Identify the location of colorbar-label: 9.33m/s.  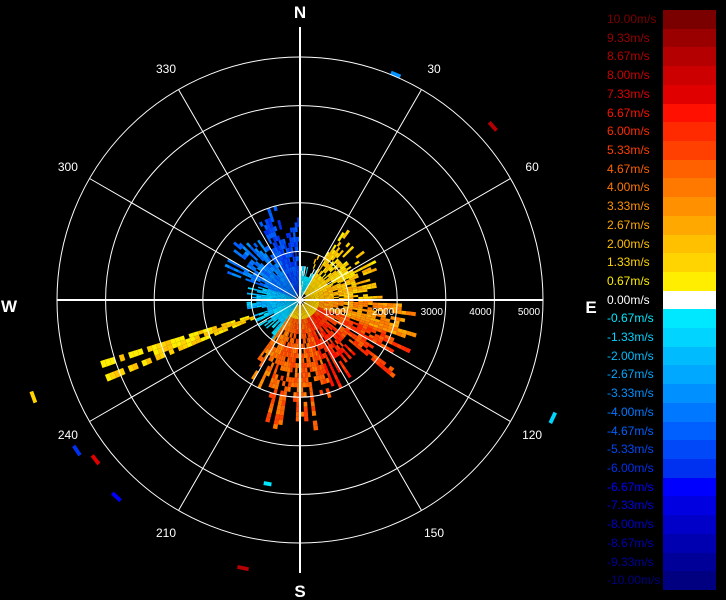
(628, 37).